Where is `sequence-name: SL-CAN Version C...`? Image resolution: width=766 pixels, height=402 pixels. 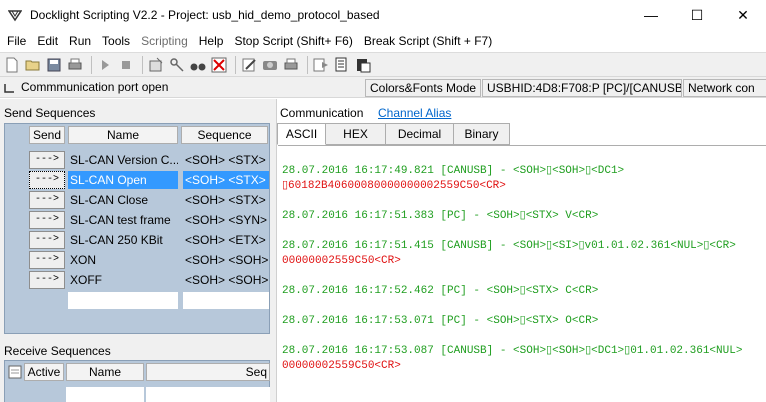 sequence-name: SL-CAN Version C... is located at coordinates (123, 160).